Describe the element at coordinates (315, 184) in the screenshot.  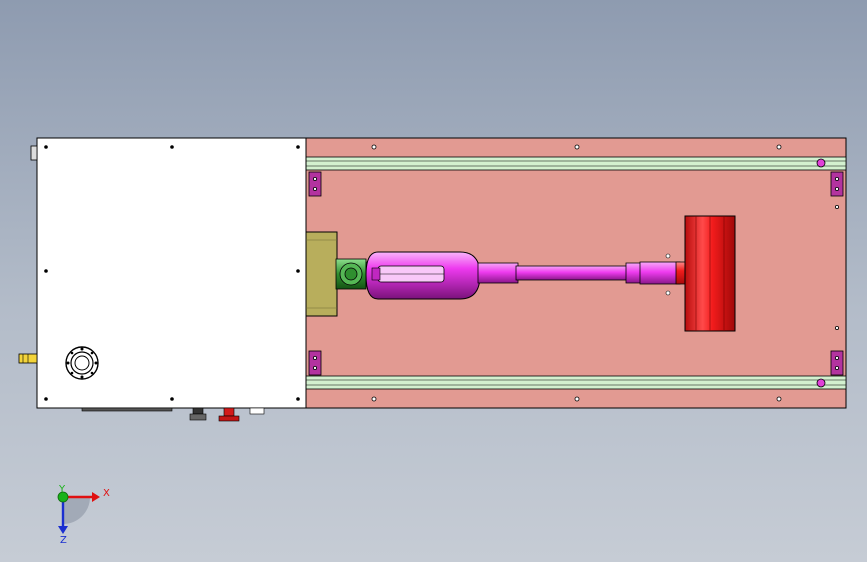
I see `bracket-top-left` at that location.